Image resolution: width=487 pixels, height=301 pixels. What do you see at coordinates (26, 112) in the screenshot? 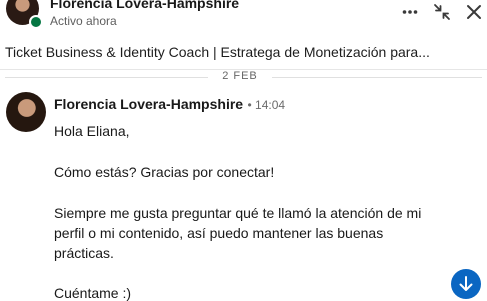
I see `sender-avatar` at bounding box center [26, 112].